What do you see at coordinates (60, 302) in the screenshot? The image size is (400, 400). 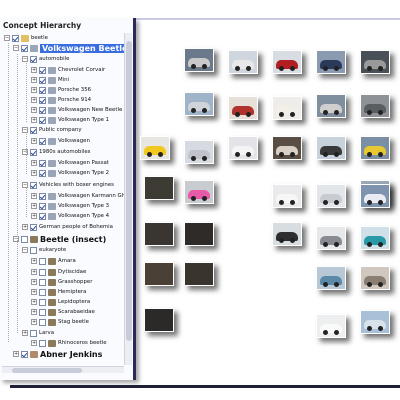 I see `tree-item: + Lepidoptera` at bounding box center [60, 302].